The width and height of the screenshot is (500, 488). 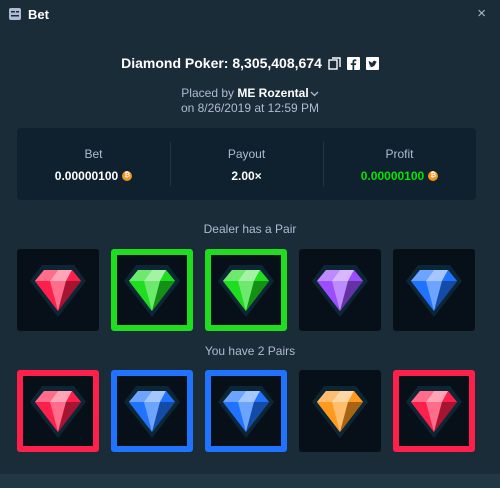 I want to click on stat-label: Profit, so click(x=399, y=154).